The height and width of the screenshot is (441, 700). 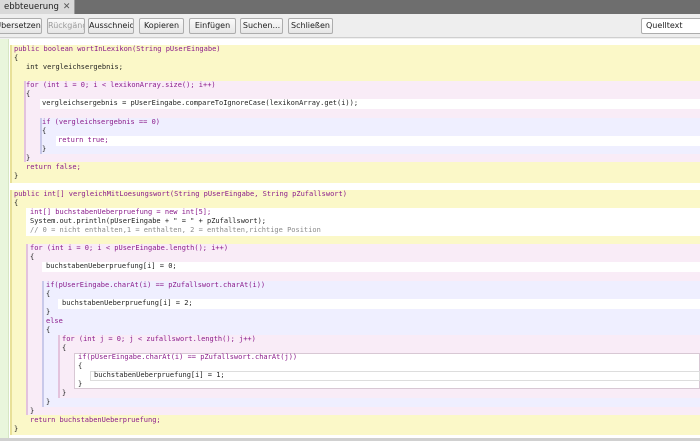 I want to click on undo-button: Rückgängig, so click(x=66, y=26).